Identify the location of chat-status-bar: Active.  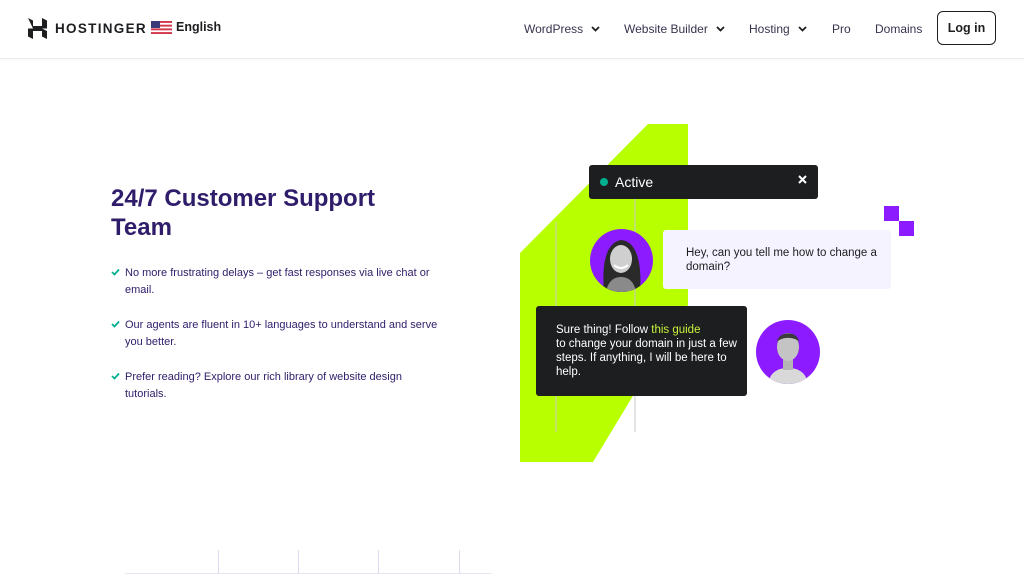
(703, 182).